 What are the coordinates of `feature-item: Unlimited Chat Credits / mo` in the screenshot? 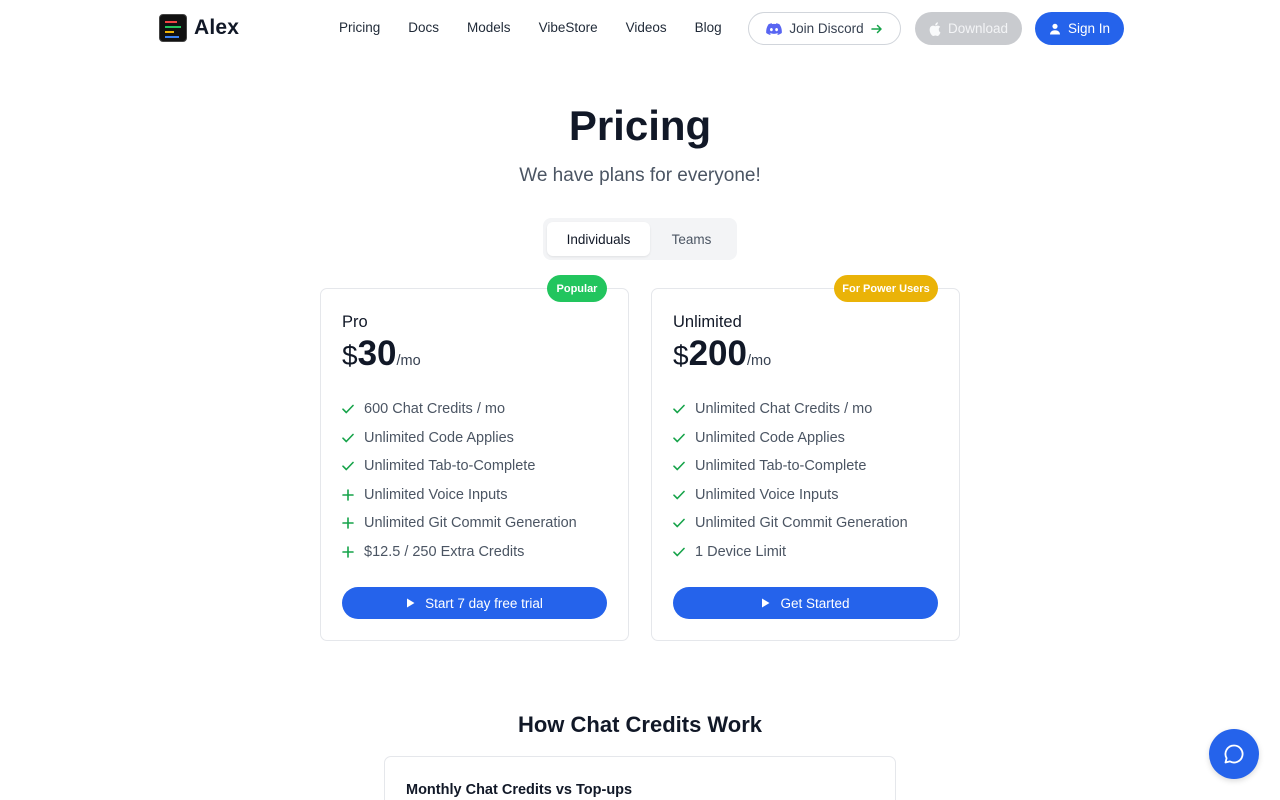 It's located at (790, 409).